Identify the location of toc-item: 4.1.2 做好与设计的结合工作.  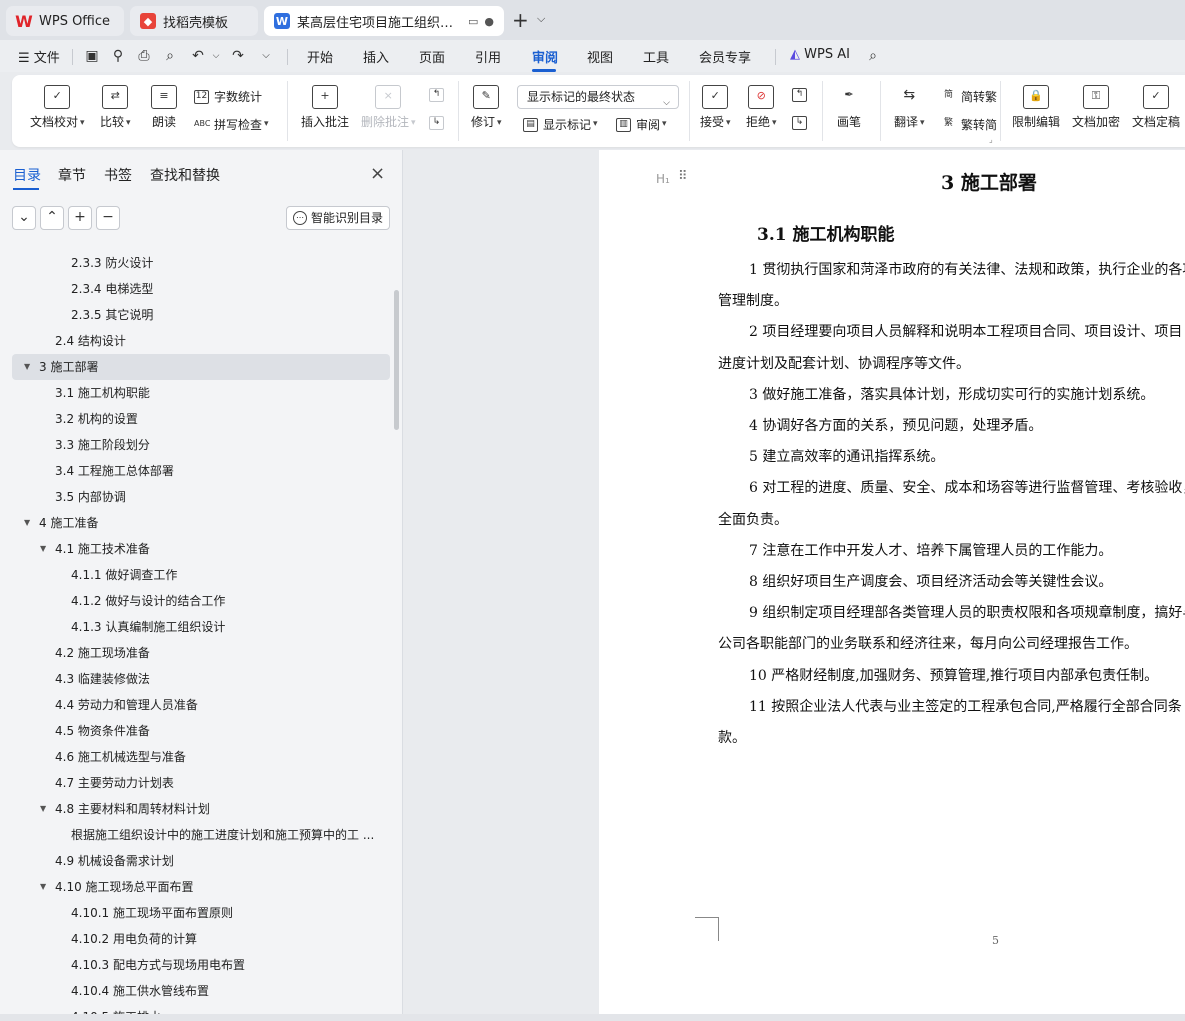
(196, 601).